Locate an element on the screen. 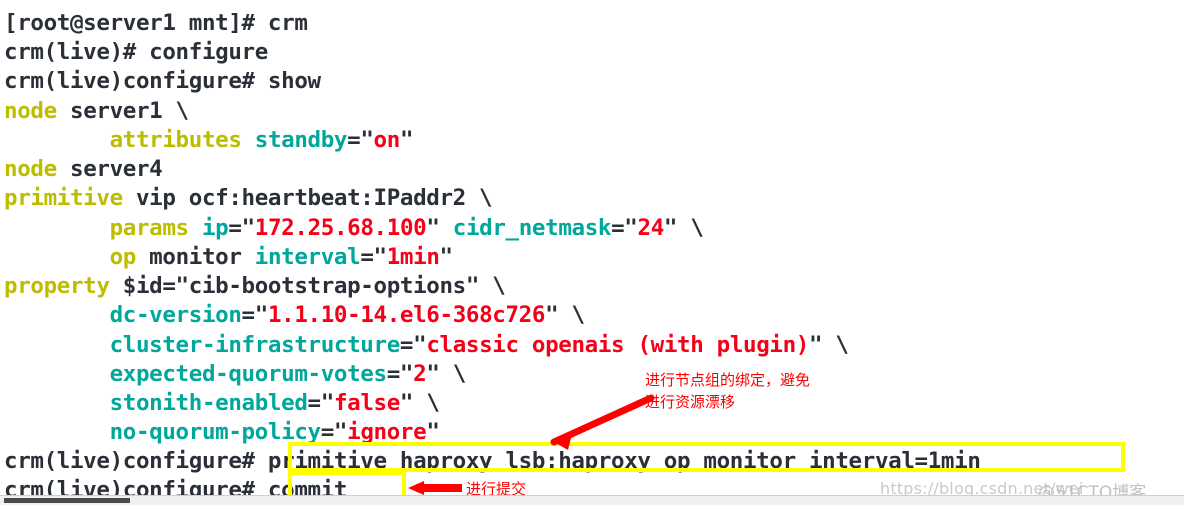  terminal-text-segment: crm(live)configure# show is located at coordinates (162, 81).